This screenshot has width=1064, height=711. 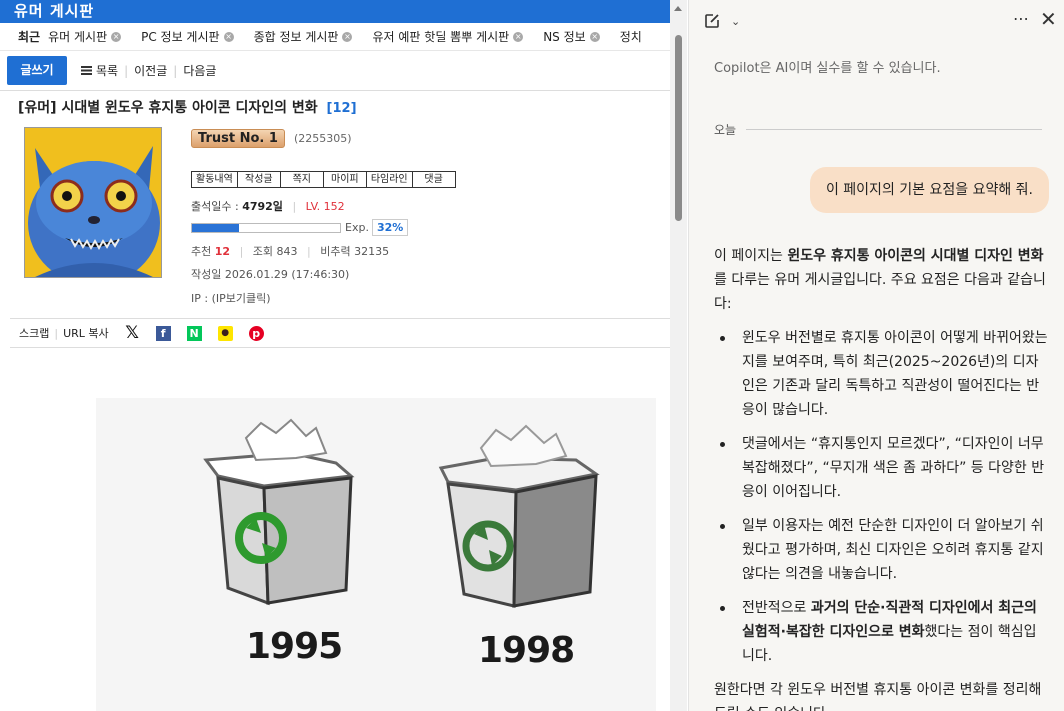 I want to click on year-label-1998: 1998, so click(x=526, y=650).